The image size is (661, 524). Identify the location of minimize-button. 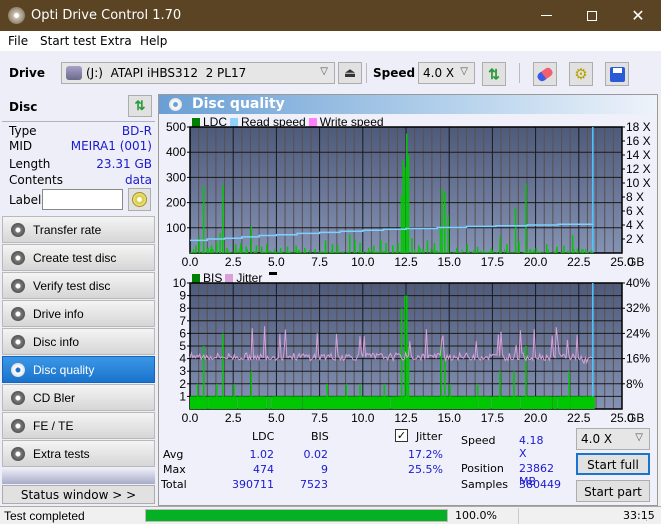
(546, 15).